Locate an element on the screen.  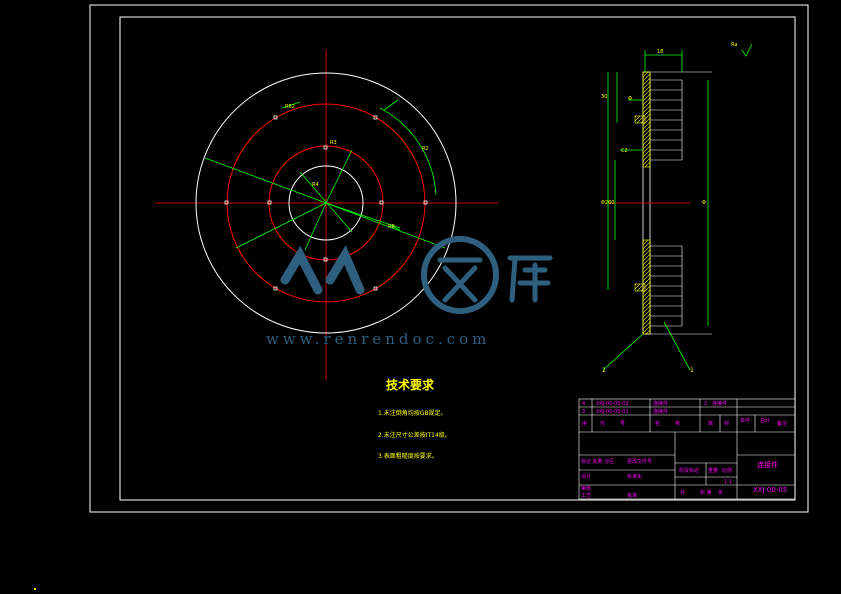
svg-text: 名 is located at coordinates (657, 423).